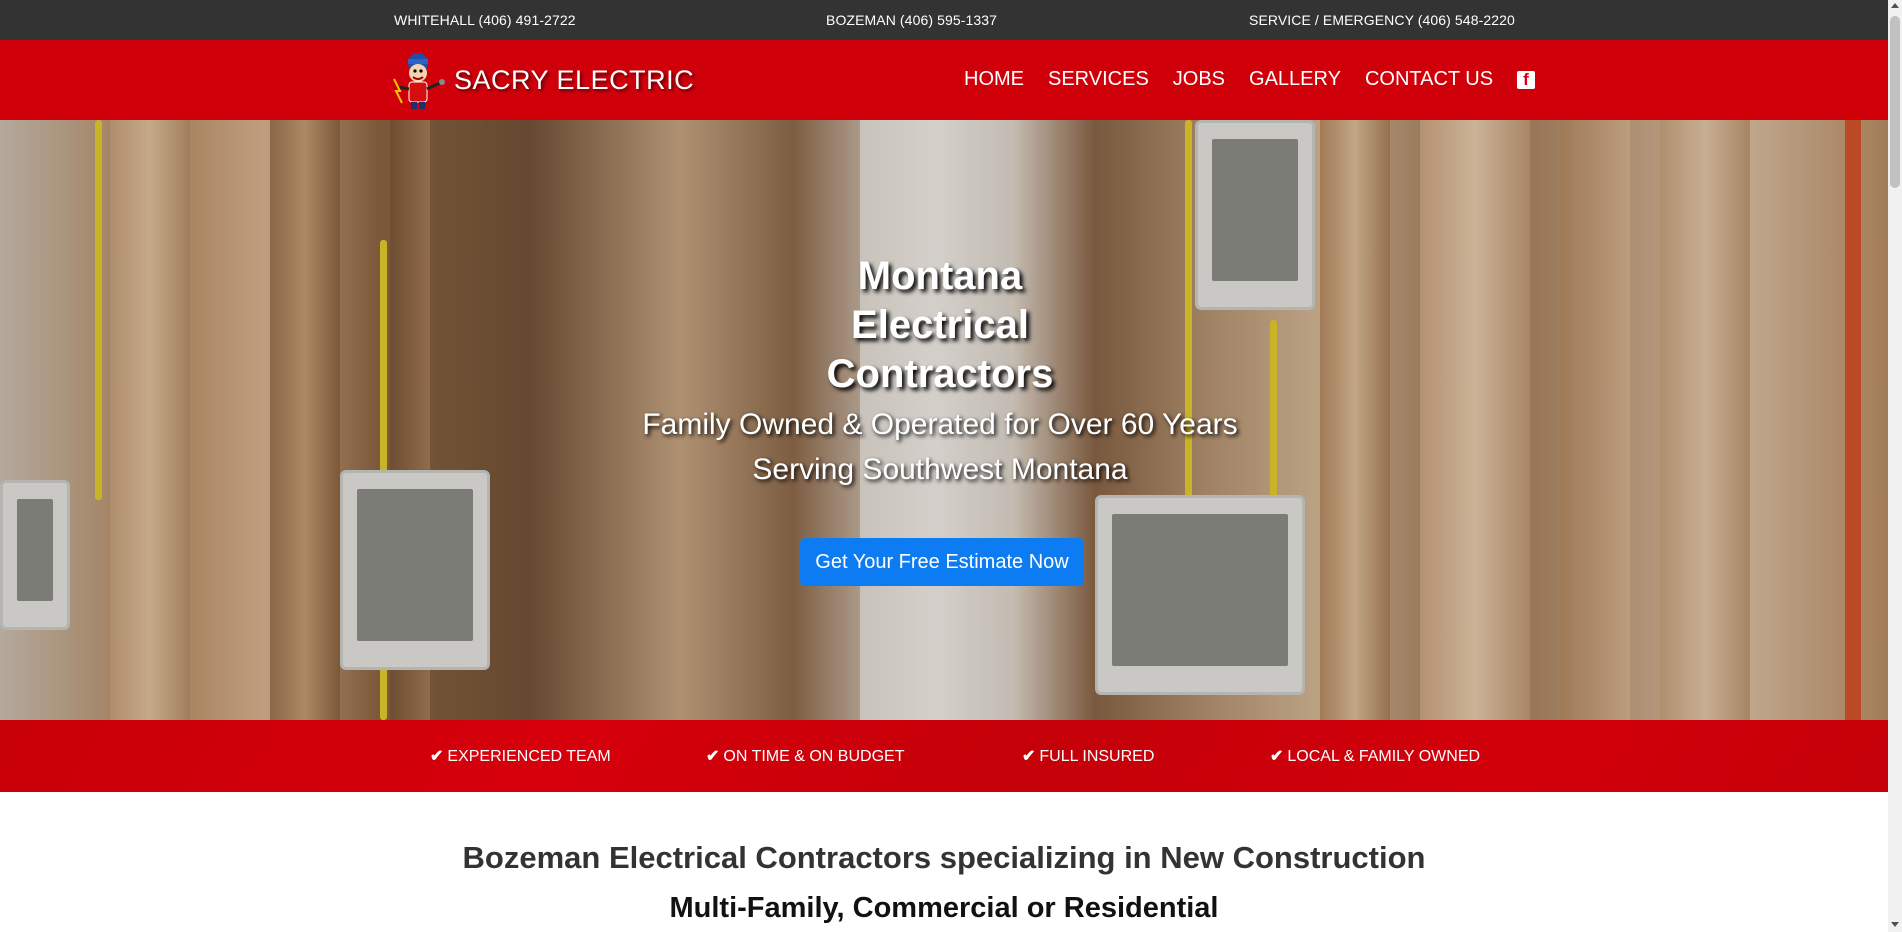 The image size is (1902, 932). What do you see at coordinates (944, 908) in the screenshot?
I see `intro-subtitle: Multi-Family, Commercial or Residential` at bounding box center [944, 908].